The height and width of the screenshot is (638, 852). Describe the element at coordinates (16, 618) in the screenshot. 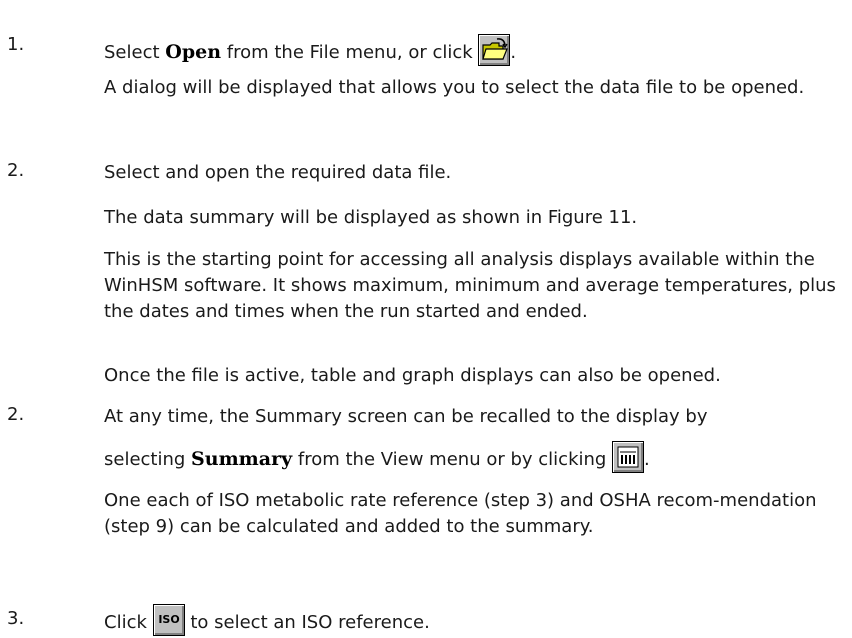

I see `step-number: 3.` at that location.